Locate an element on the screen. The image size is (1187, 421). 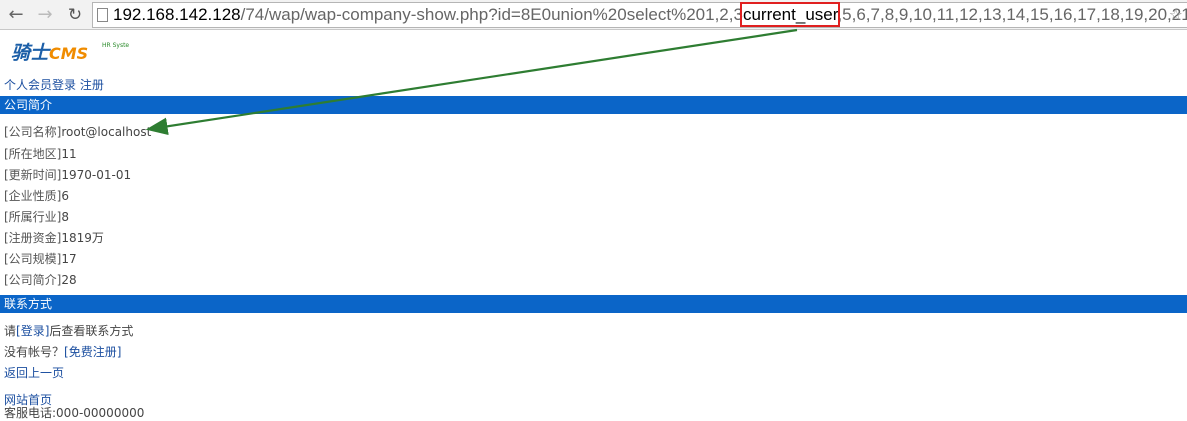
annotation-arrow is located at coordinates (471, 82).